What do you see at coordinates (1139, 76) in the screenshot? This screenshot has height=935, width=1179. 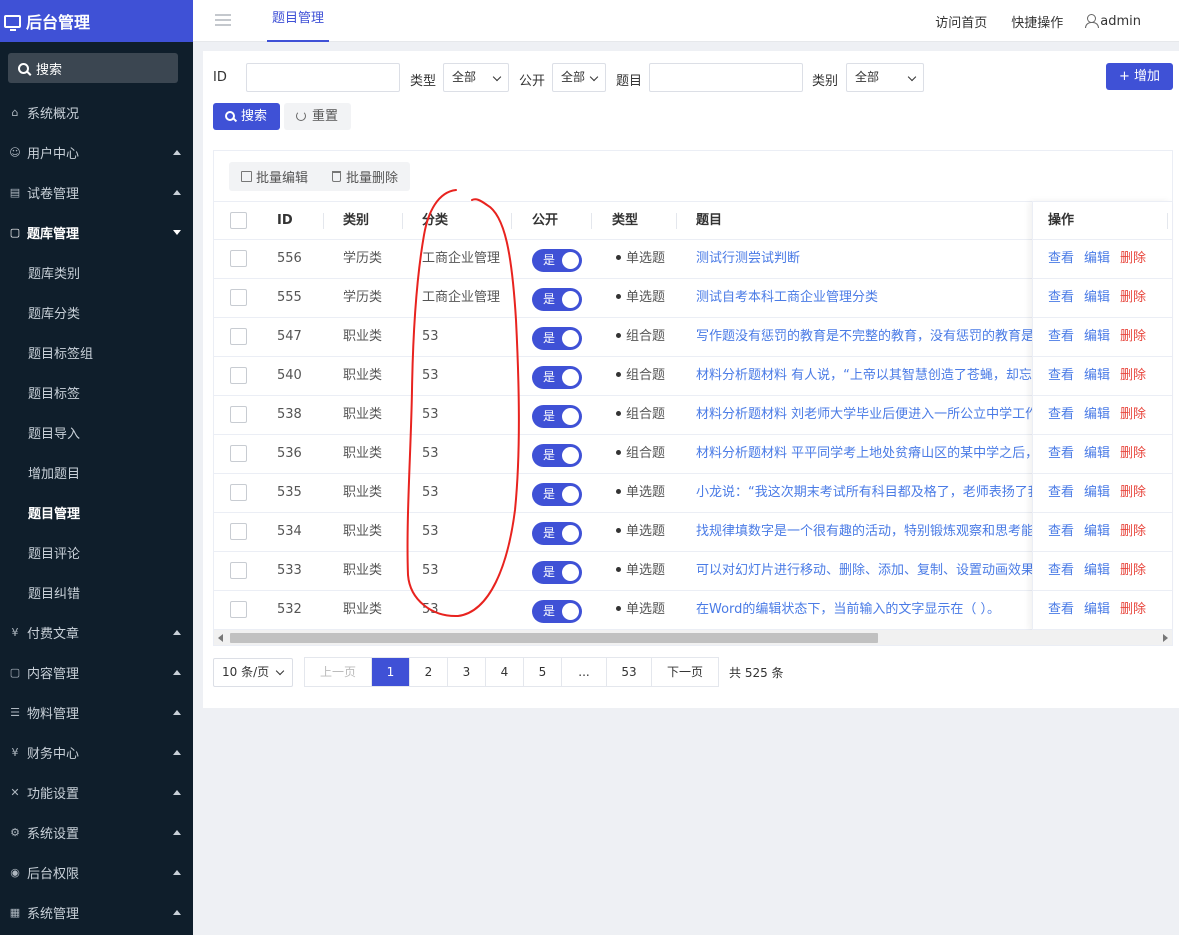 I see `add-button: + 增加` at bounding box center [1139, 76].